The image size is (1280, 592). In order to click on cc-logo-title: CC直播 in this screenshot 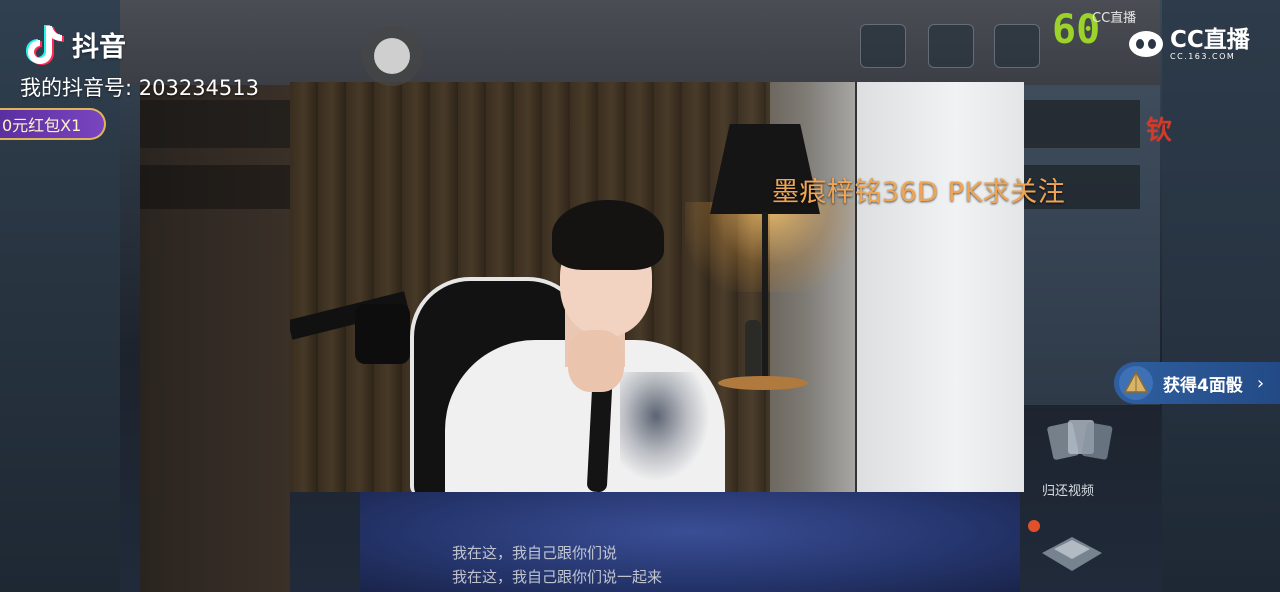, I will do `click(1210, 39)`.